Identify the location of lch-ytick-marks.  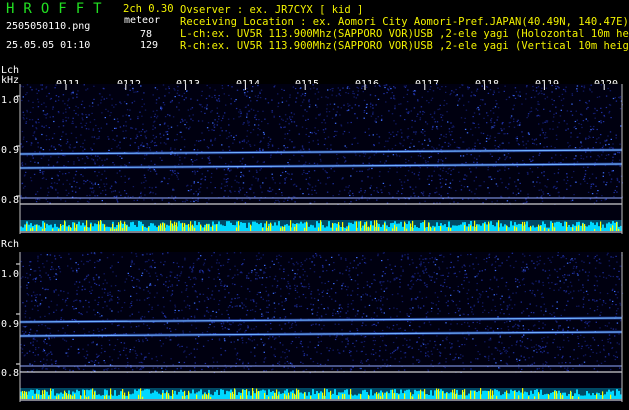
(18, 146).